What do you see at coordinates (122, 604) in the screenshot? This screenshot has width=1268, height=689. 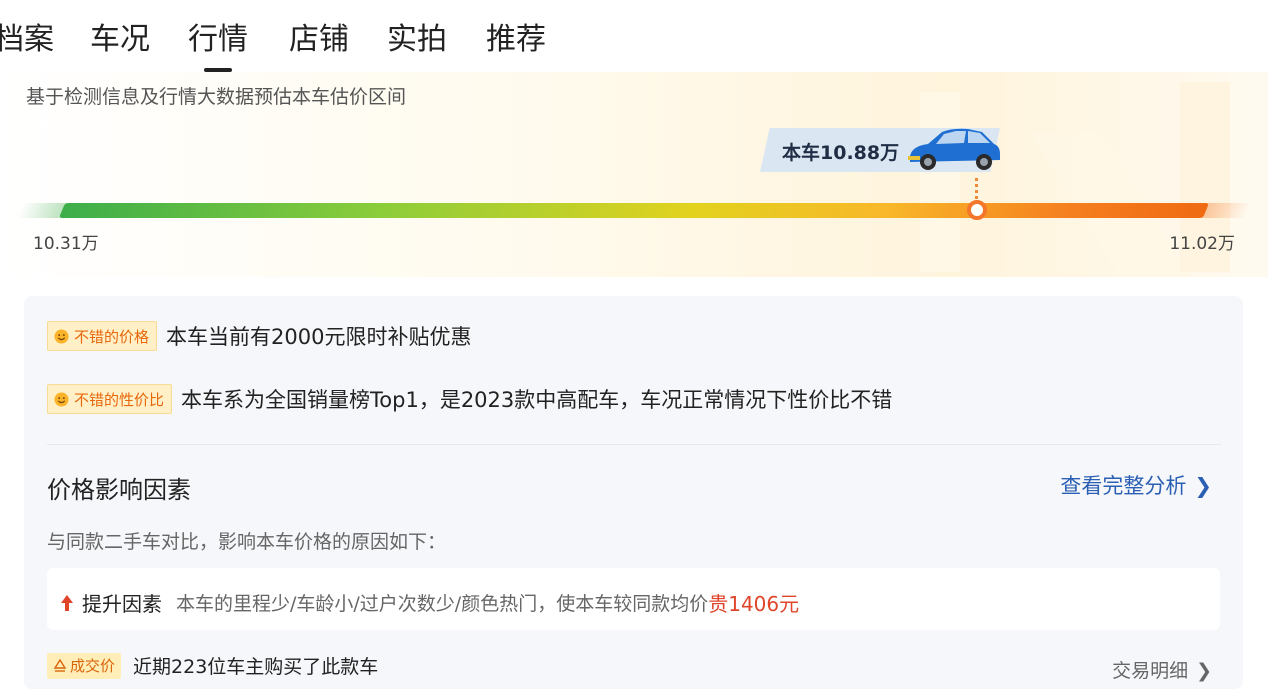 I see `factor-up-label: 提升因素` at bounding box center [122, 604].